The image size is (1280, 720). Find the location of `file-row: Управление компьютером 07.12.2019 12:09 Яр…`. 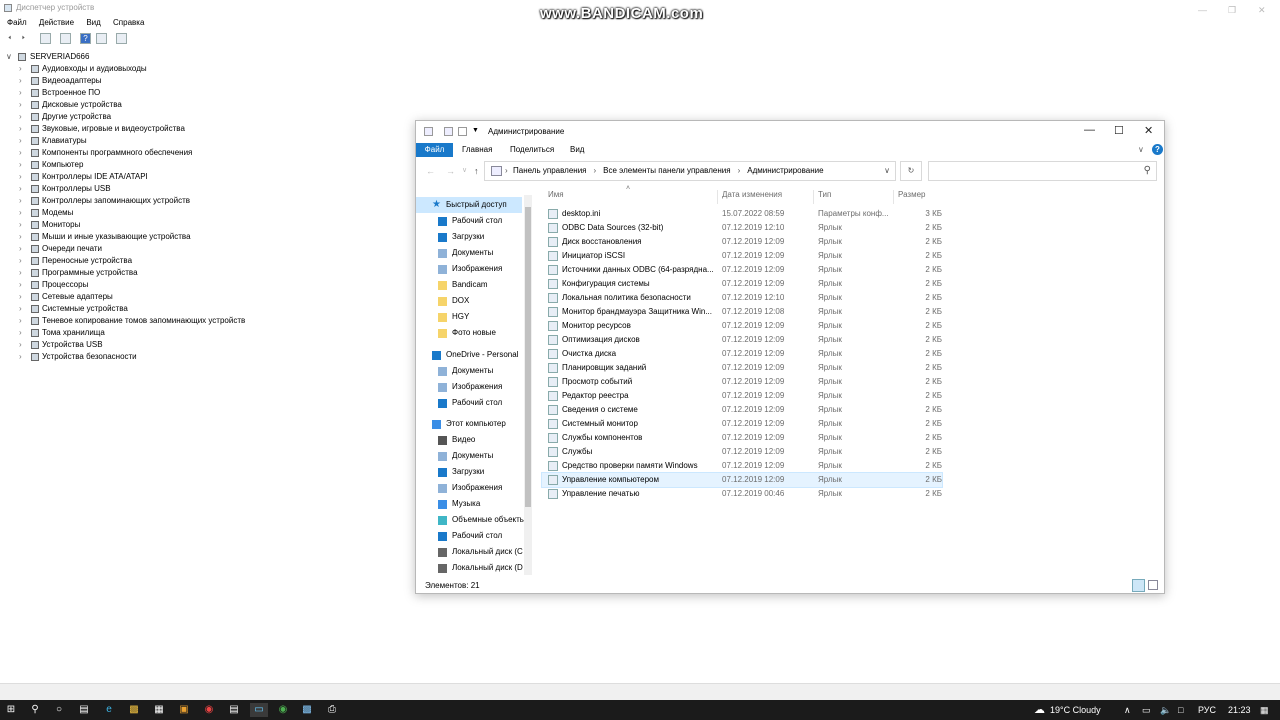

file-row: Управление компьютером 07.12.2019 12:09 Яр… is located at coordinates (742, 480).